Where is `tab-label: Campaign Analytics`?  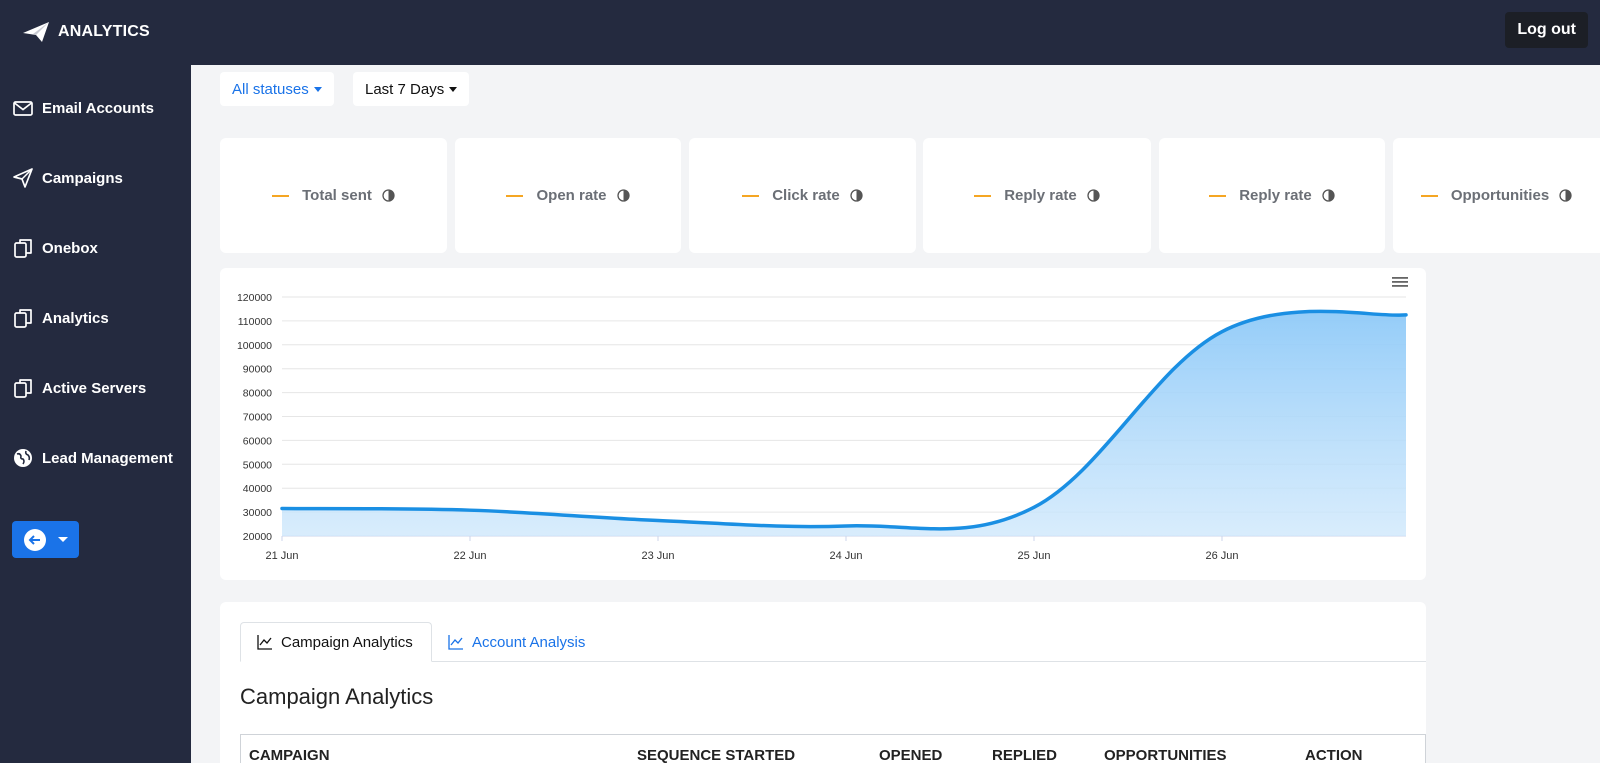 tab-label: Campaign Analytics is located at coordinates (347, 642).